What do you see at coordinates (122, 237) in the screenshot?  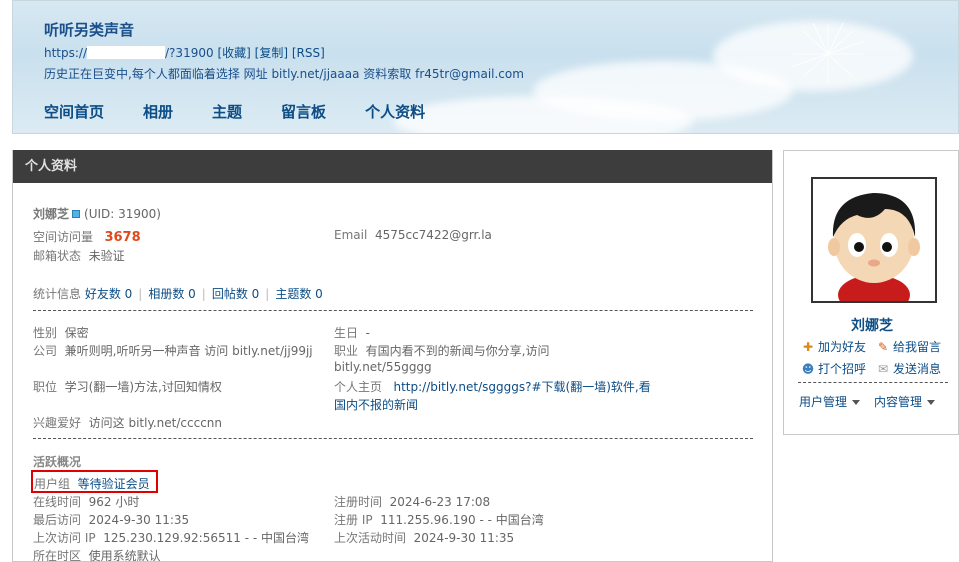 I see `visits-value: 3678` at bounding box center [122, 237].